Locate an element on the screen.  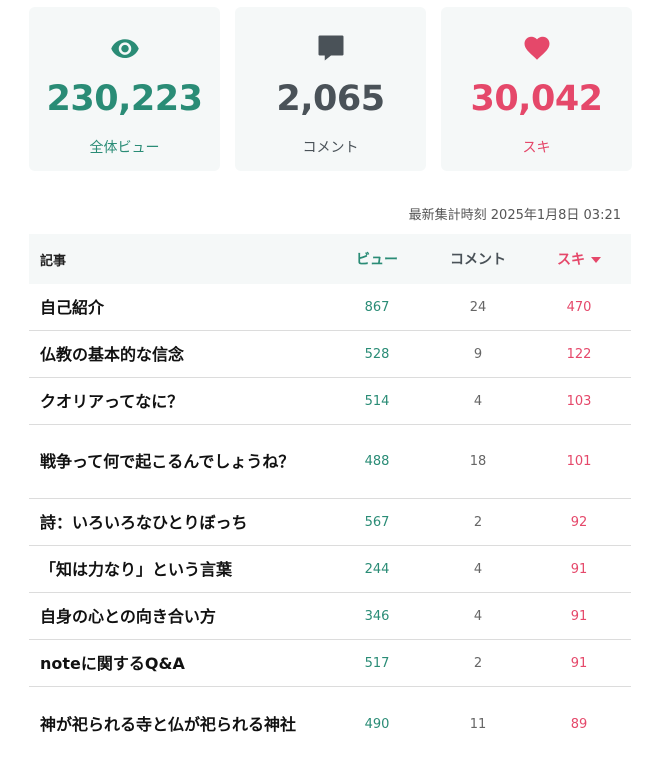
table-row: 詩：いろいろなひとりぼっち 567 2 92 is located at coordinates (330, 522).